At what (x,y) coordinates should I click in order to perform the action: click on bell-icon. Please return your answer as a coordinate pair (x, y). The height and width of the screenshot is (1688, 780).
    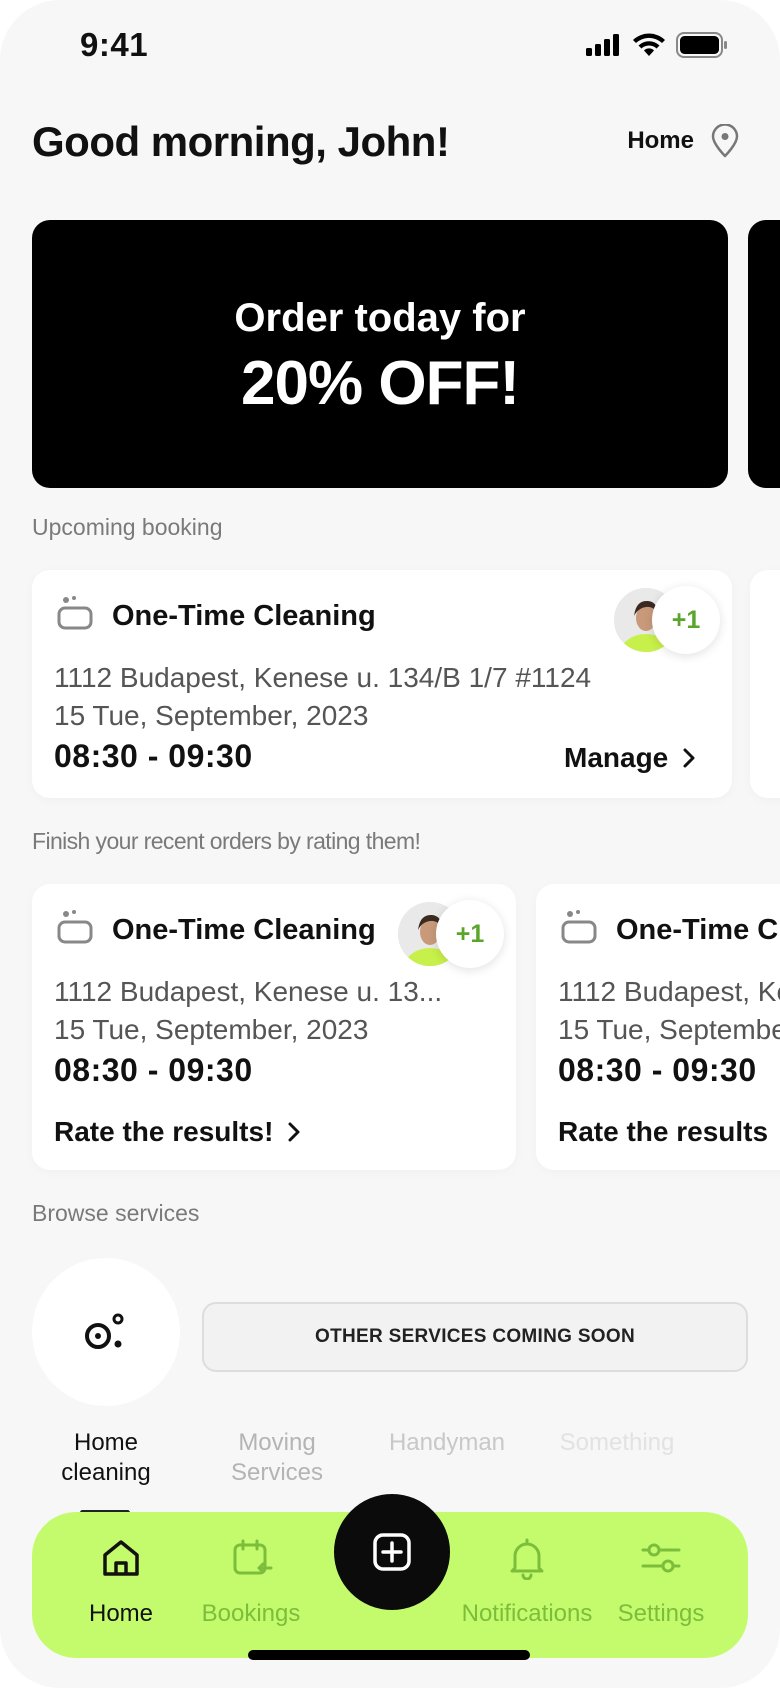
    Looking at the image, I should click on (527, 1559).